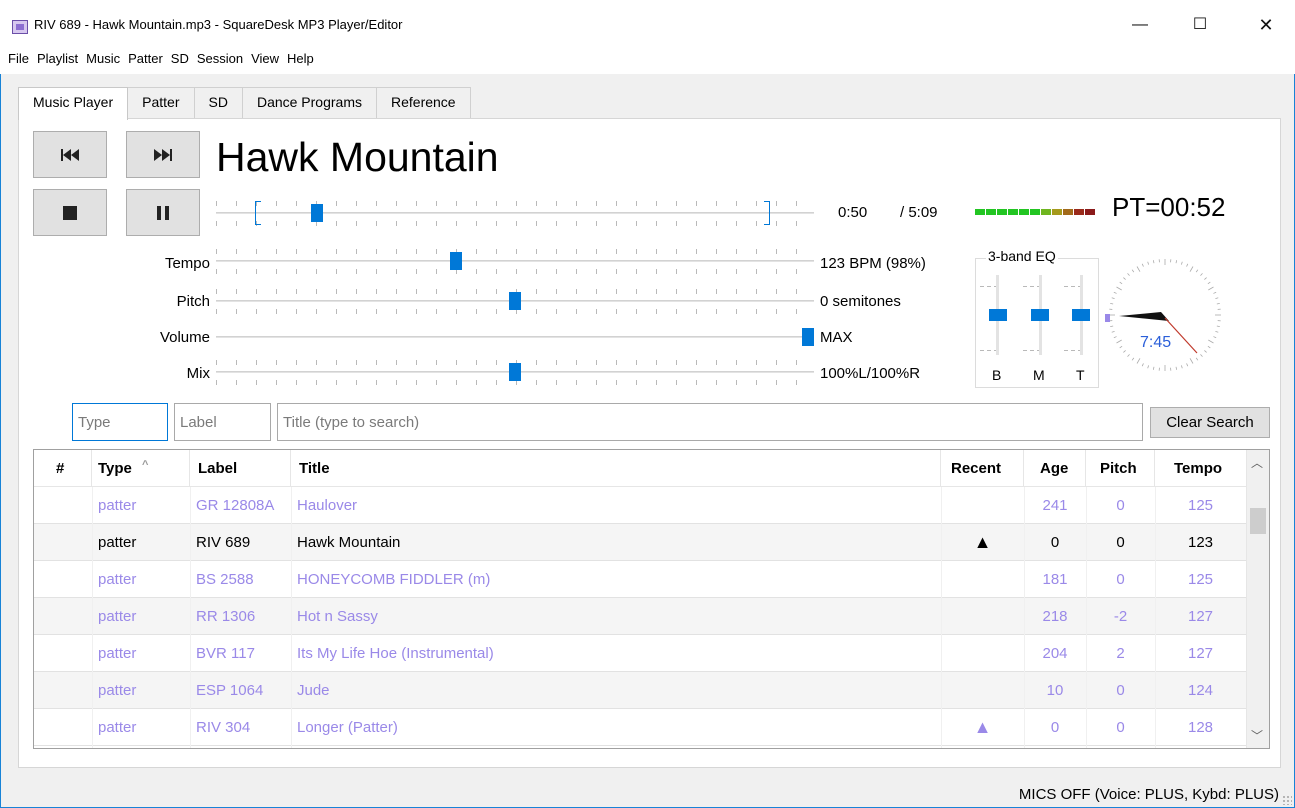 Image resolution: width=1295 pixels, height=808 pixels. Describe the element at coordinates (640, 727) in the screenshot. I see `table-row: patter RIV 304 Longer (Patter) ▲ 0 0 128` at that location.